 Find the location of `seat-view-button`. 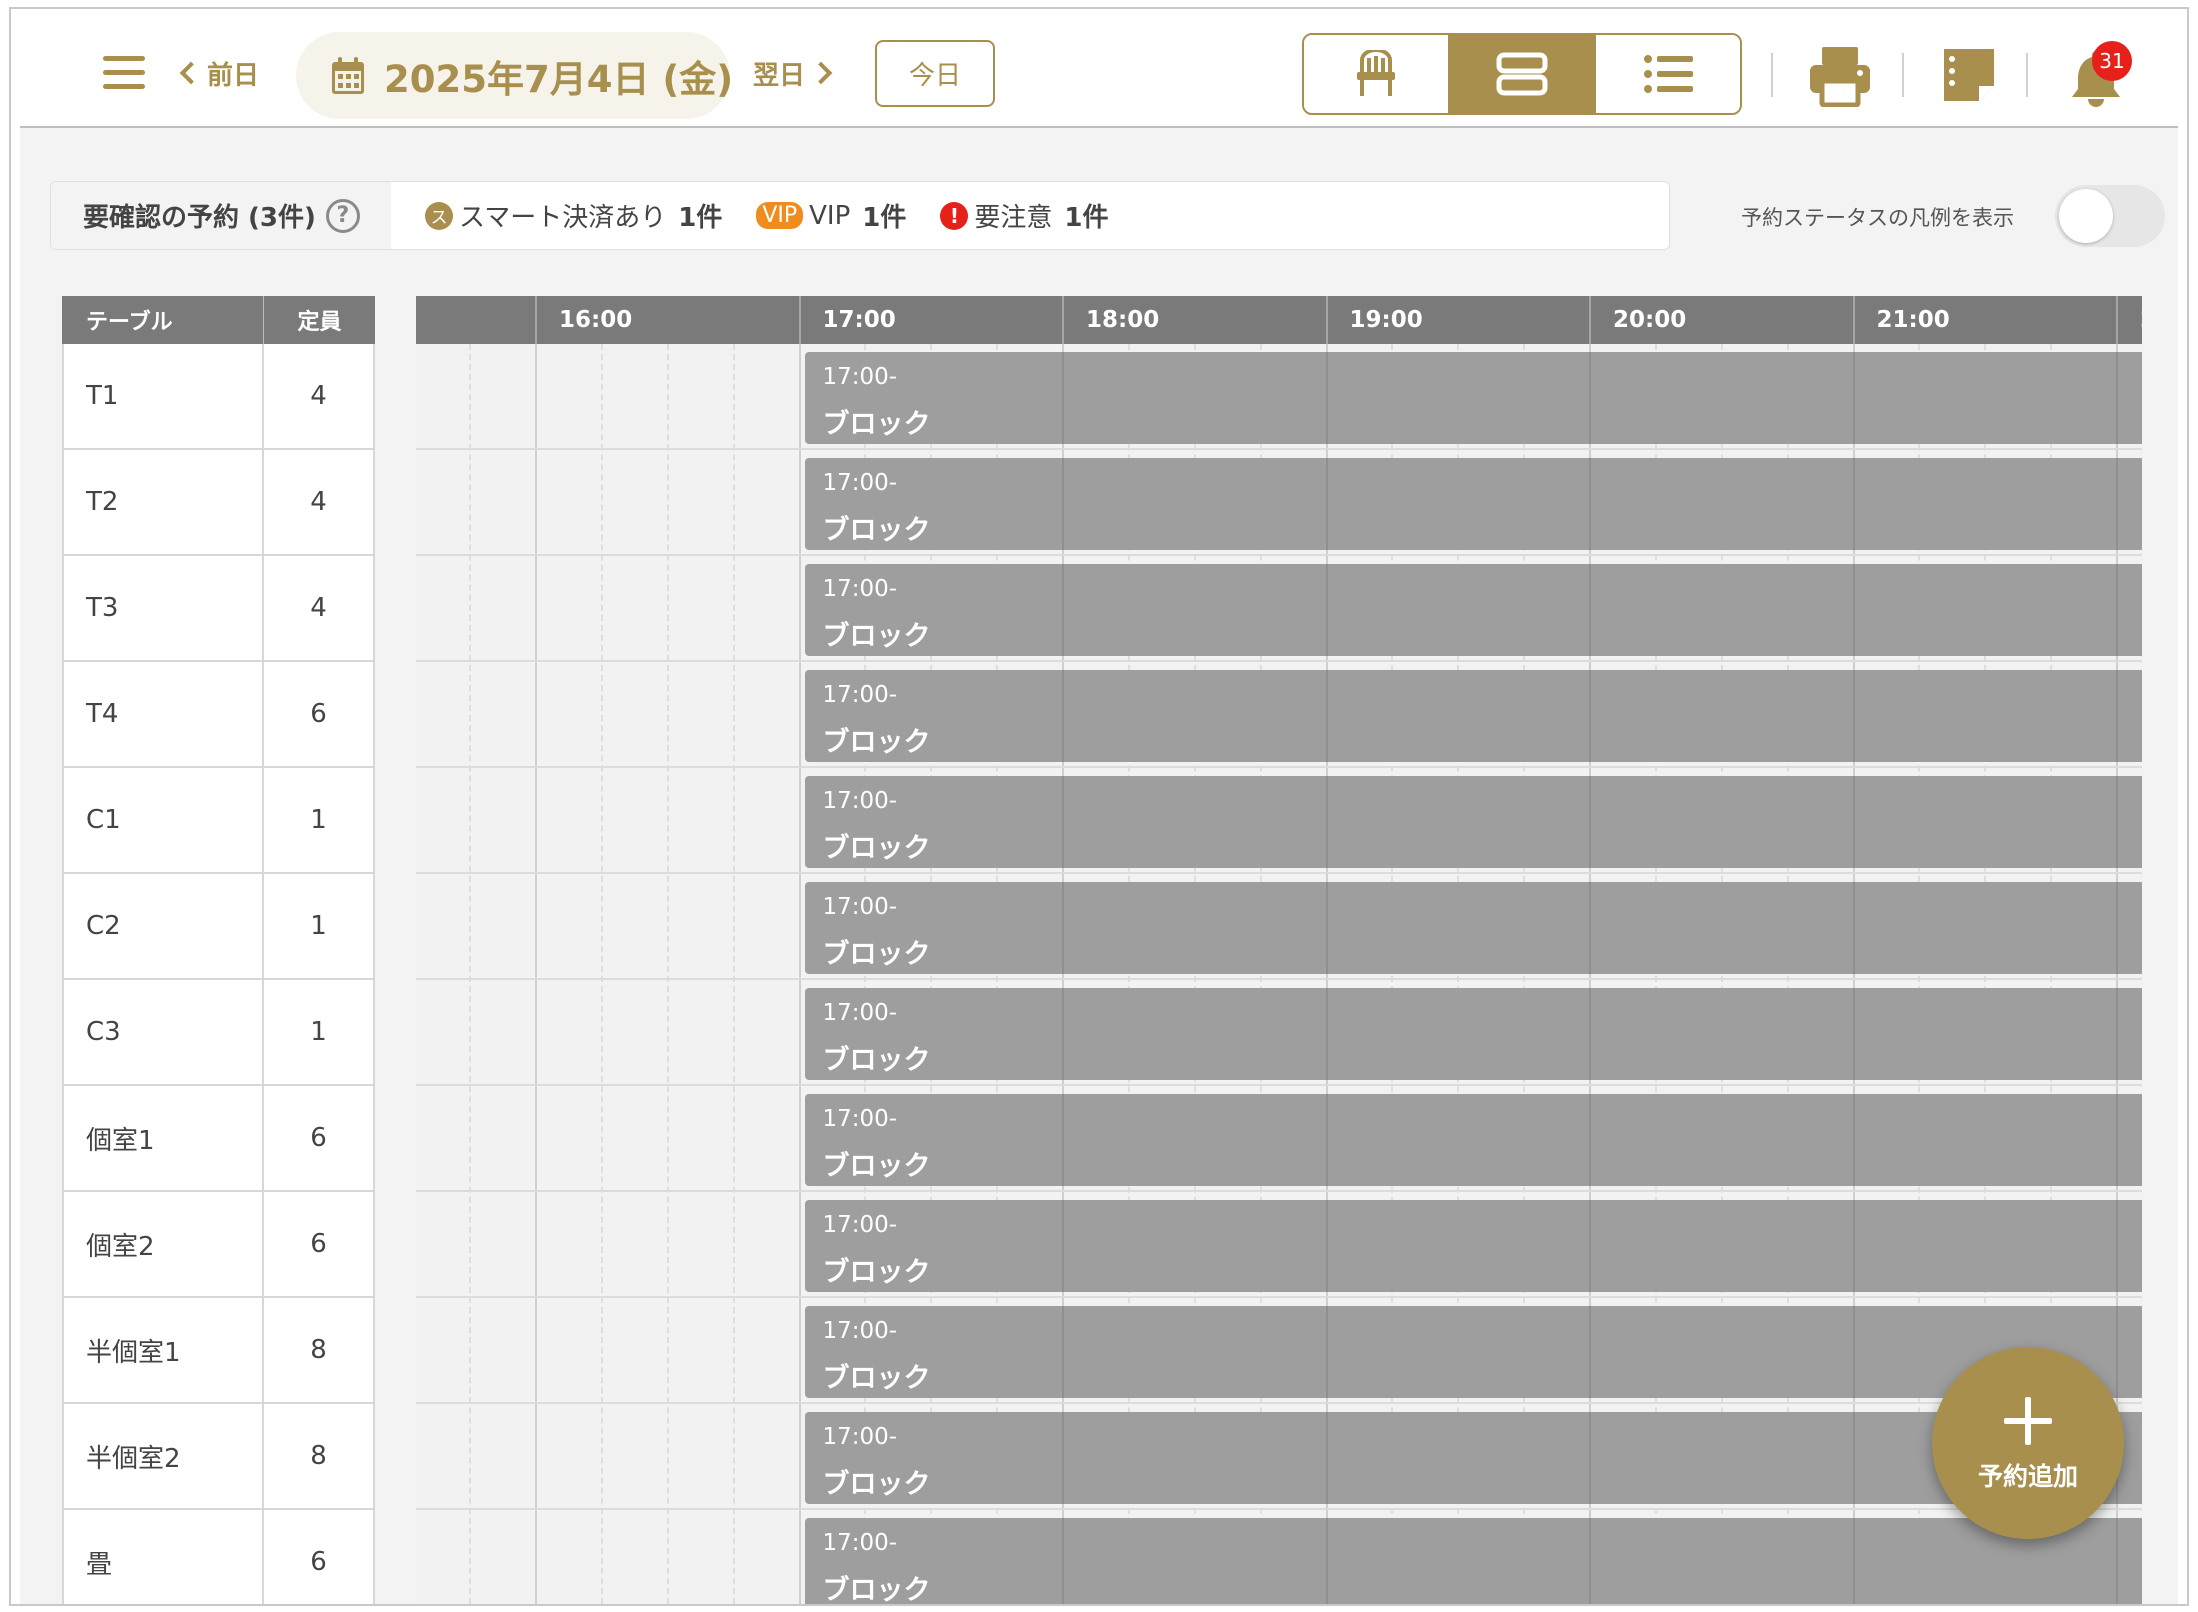

seat-view-button is located at coordinates (1376, 74).